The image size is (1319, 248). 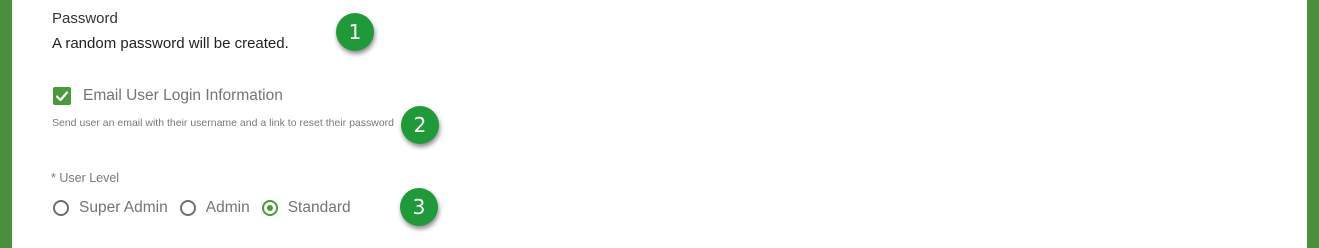 What do you see at coordinates (187, 208) in the screenshot?
I see `radio-admin-circle` at bounding box center [187, 208].